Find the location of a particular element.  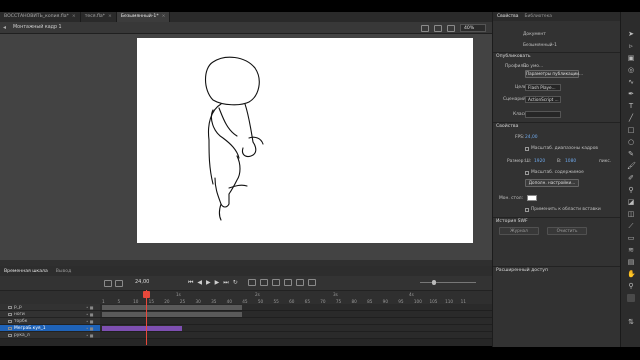

history-section: История SWF is located at coordinates (512, 221).